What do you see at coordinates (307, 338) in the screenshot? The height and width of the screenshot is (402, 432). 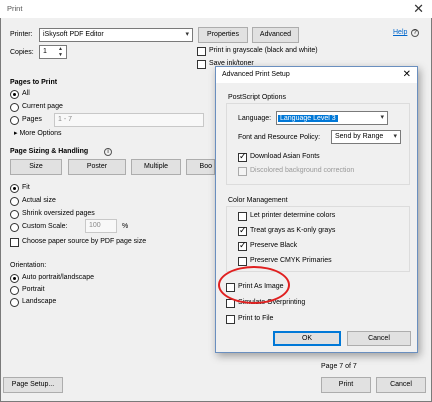 I see `dialog-ok-button: OK` at bounding box center [307, 338].